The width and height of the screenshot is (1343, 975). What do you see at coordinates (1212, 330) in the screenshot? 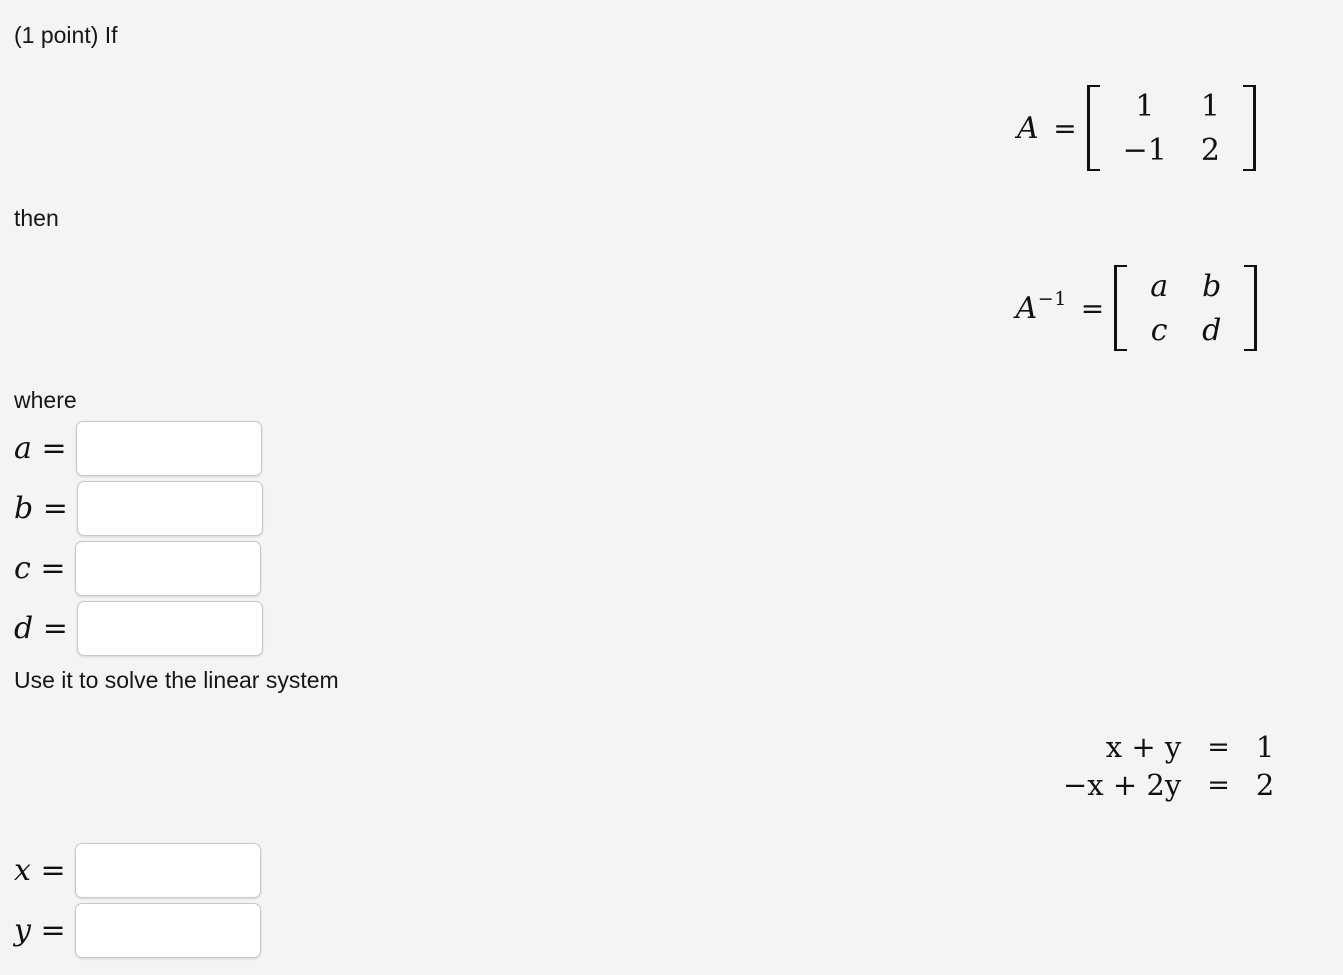
I see `matrix-cell: d` at bounding box center [1212, 330].